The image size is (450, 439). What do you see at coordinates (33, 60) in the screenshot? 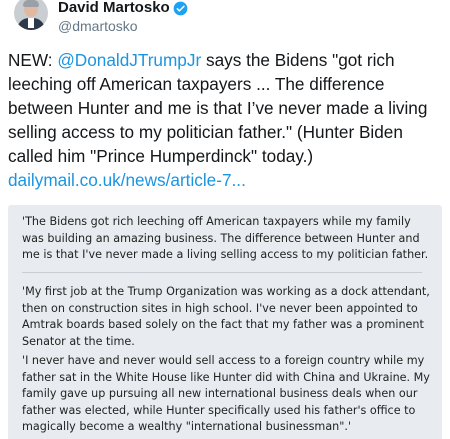
I see `tweet-prefix: NEW:` at bounding box center [33, 60].